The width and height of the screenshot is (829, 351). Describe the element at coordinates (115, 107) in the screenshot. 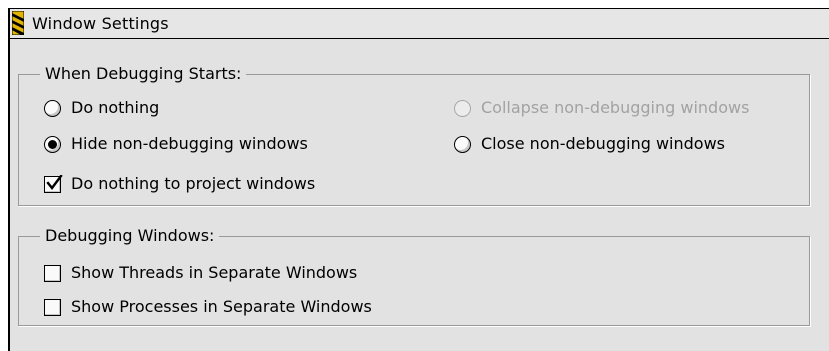

I see `radio-label: Do nothing` at that location.